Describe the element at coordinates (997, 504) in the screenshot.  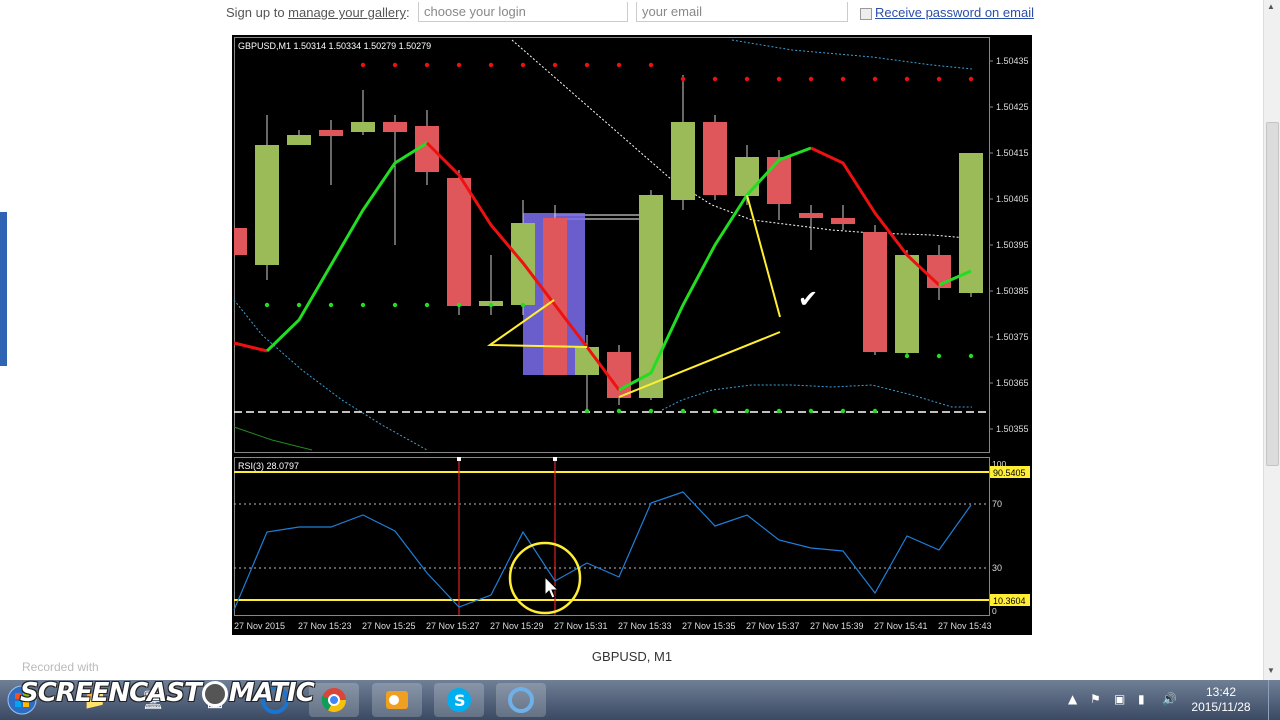
I see `rsi-axis-label: 70` at that location.